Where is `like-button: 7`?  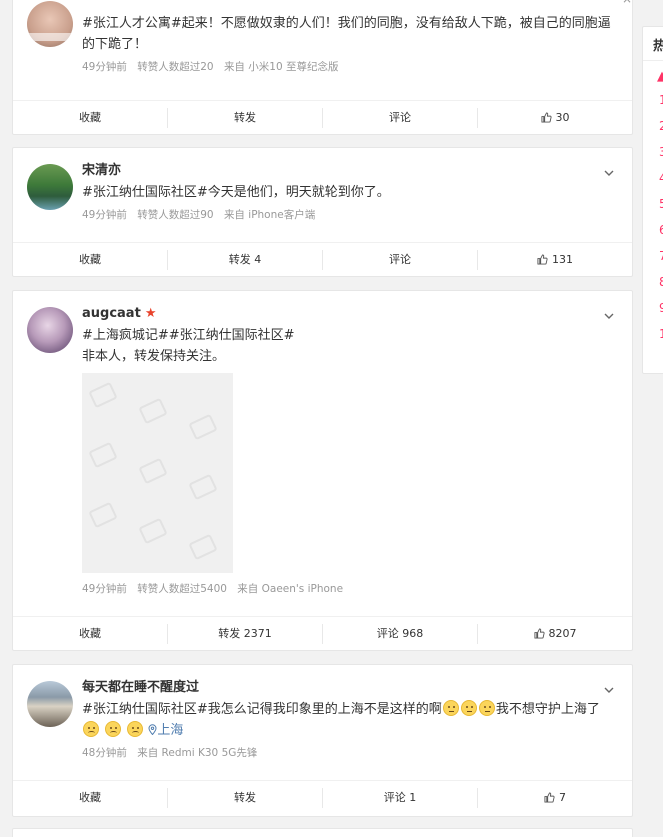 like-button: 7 is located at coordinates (555, 798).